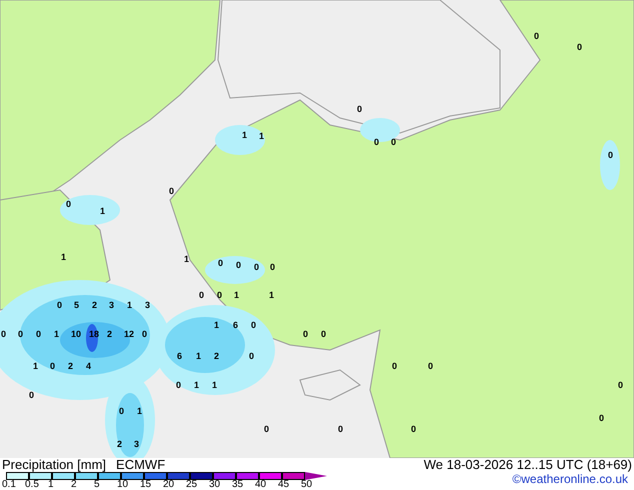  Describe the element at coordinates (141, 465) in the screenshot. I see `model-name: ECMWF` at that location.